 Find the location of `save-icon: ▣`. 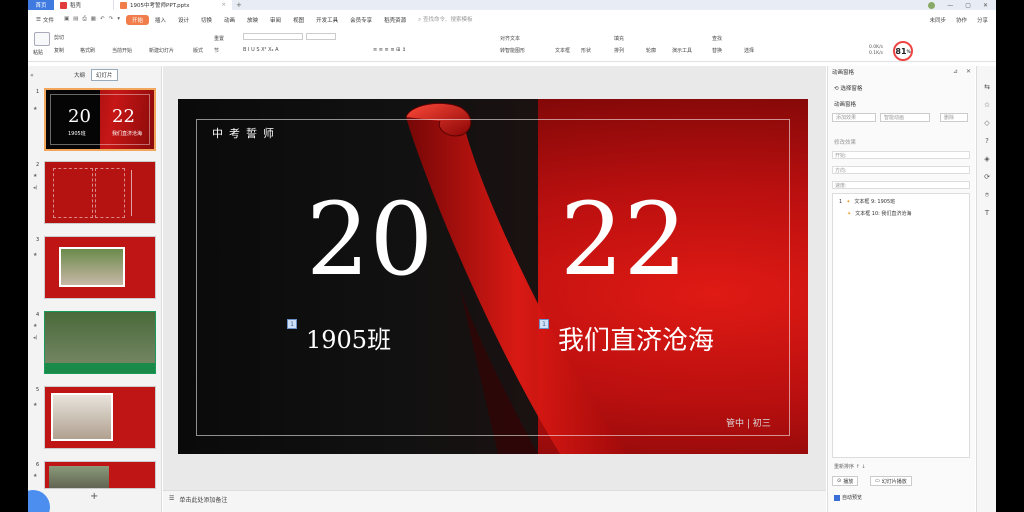

save-icon: ▣ is located at coordinates (66, 19).